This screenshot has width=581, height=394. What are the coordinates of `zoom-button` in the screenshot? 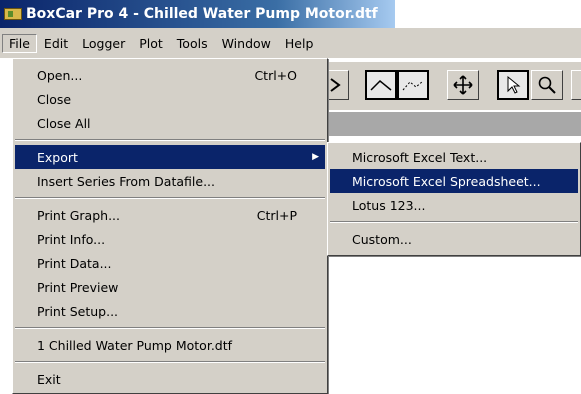 It's located at (547, 85).